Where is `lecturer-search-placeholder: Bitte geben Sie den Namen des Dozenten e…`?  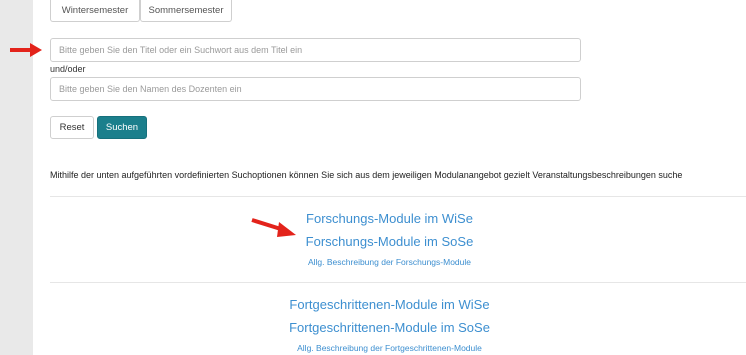 lecturer-search-placeholder: Bitte geben Sie den Namen des Dozenten e… is located at coordinates (150, 89).